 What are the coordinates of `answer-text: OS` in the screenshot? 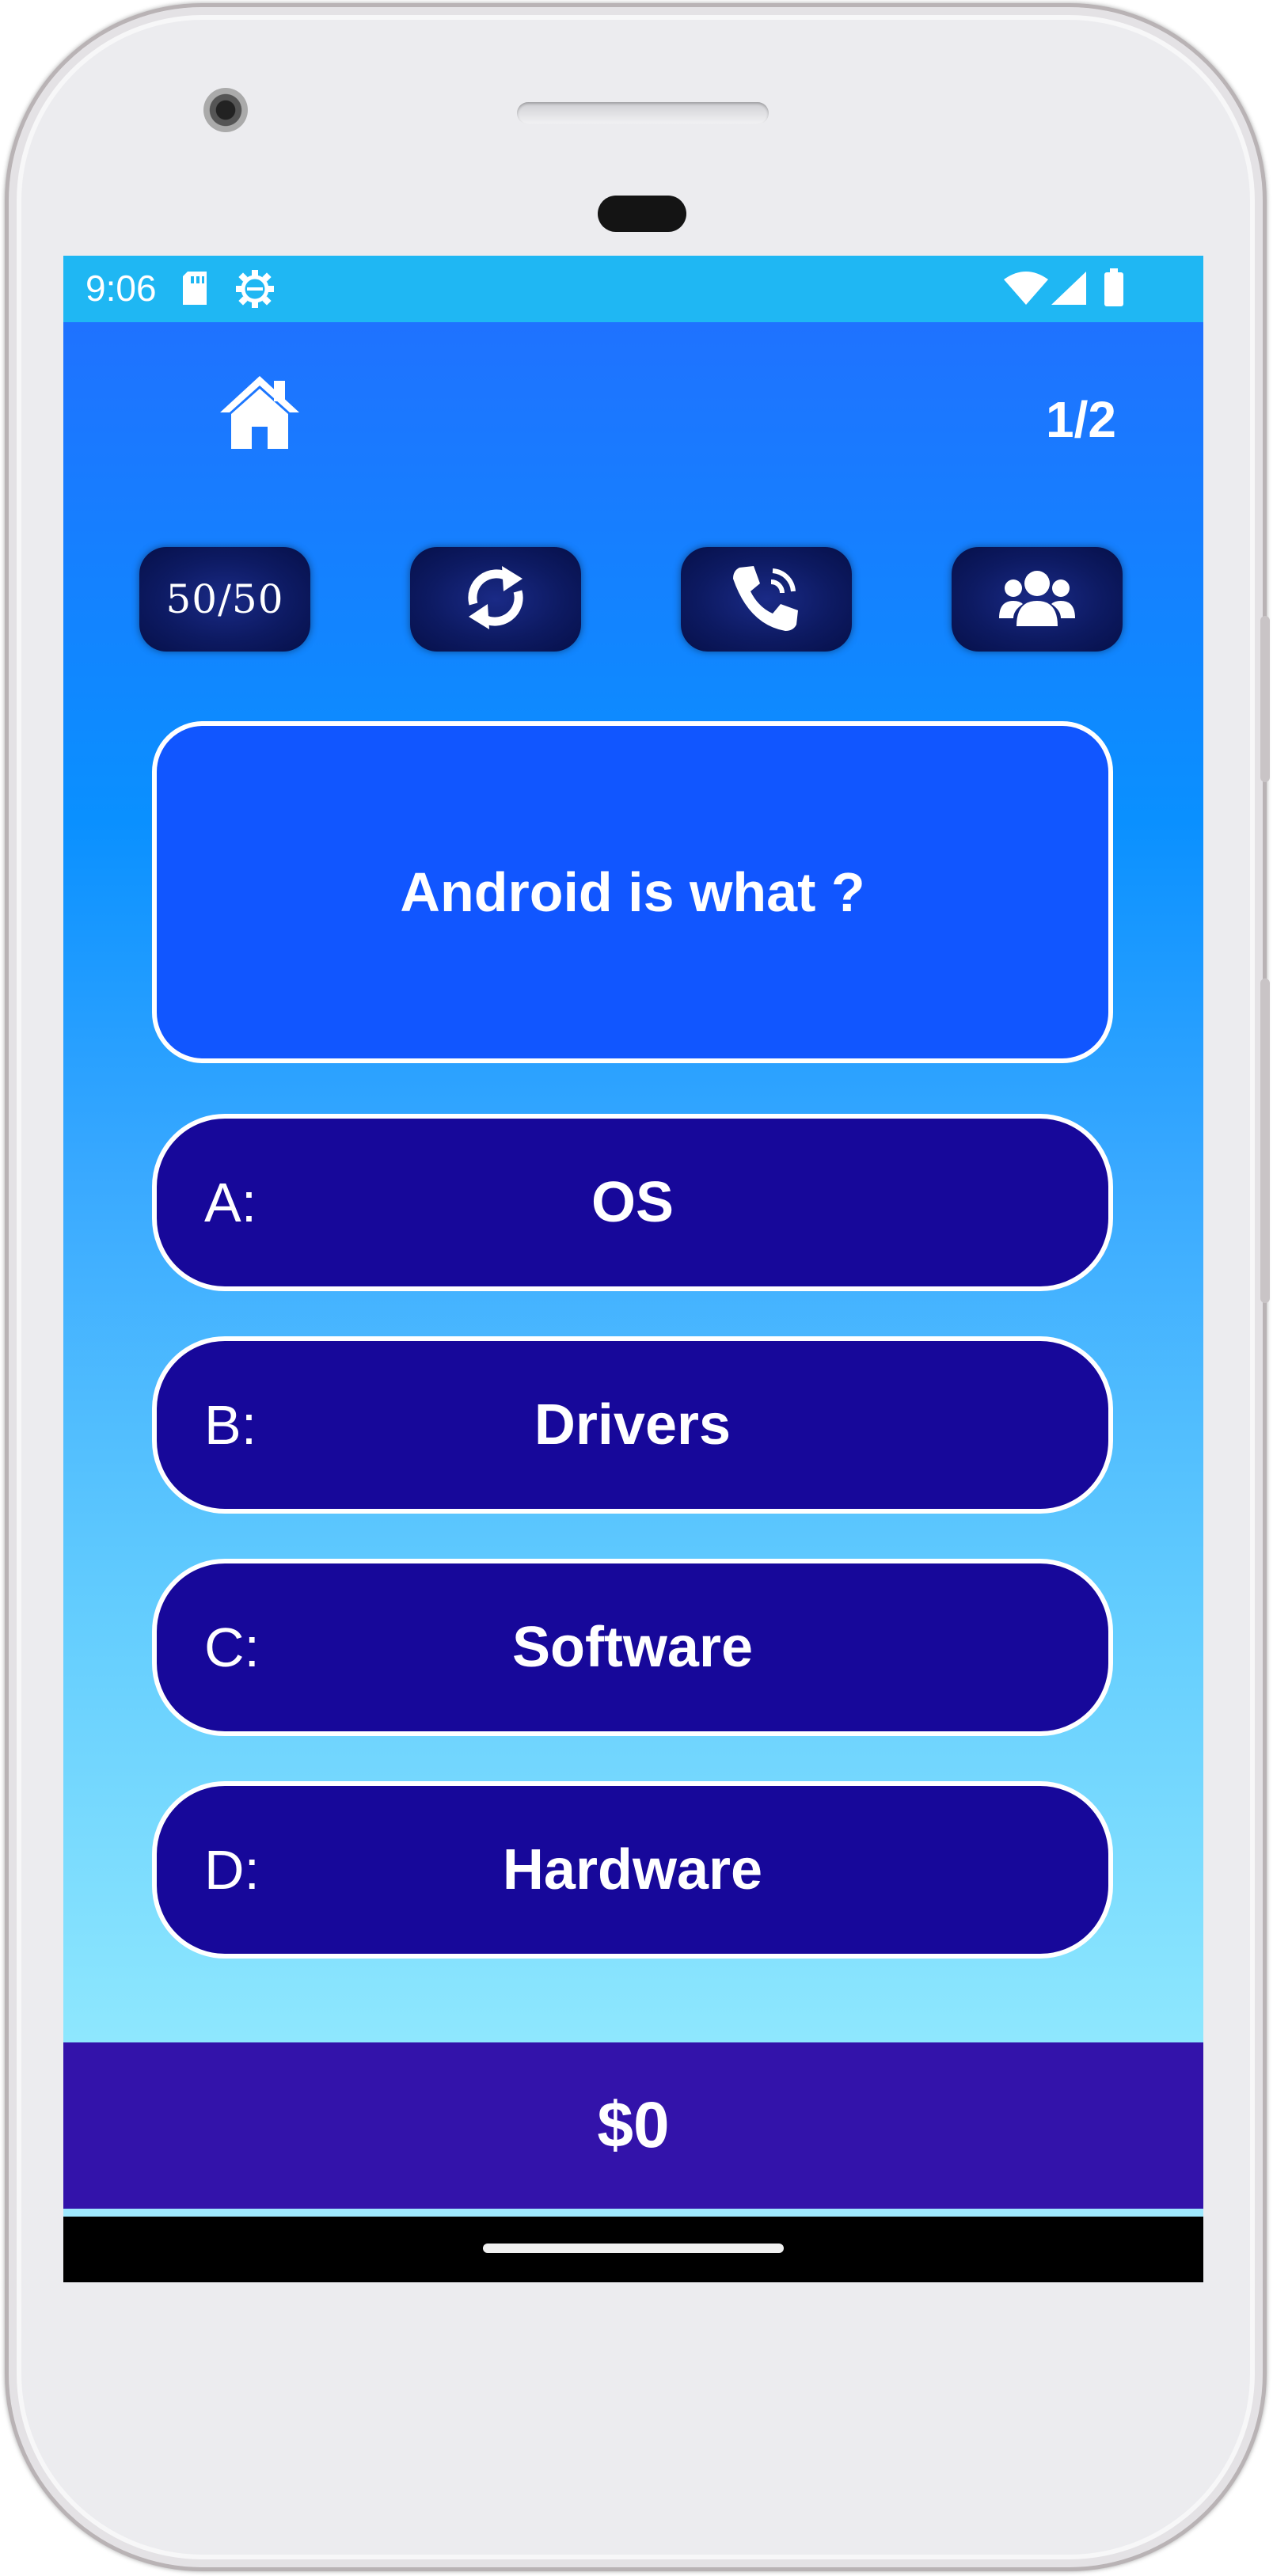 It's located at (632, 1202).